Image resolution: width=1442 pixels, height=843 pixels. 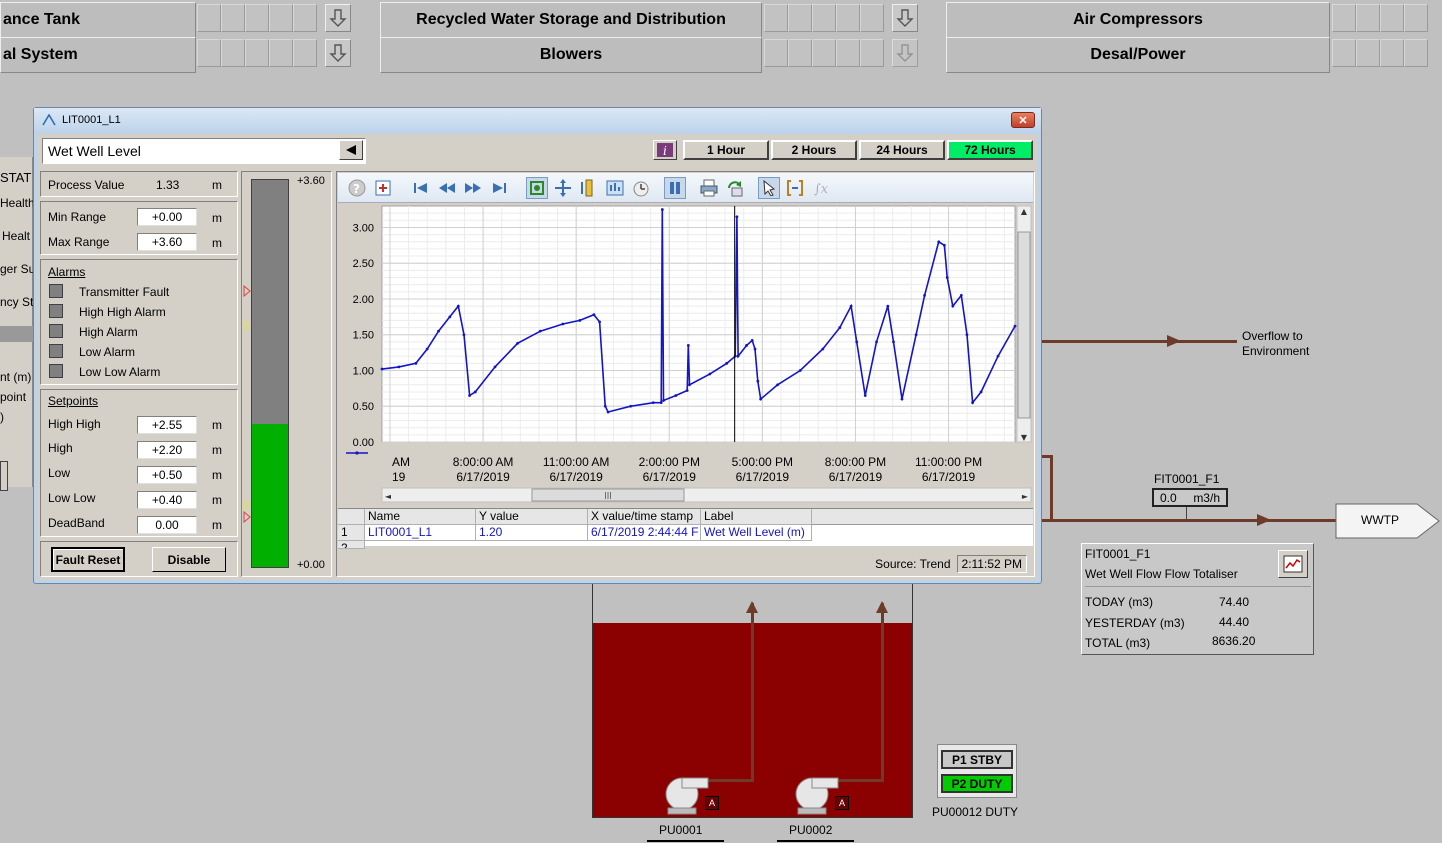 What do you see at coordinates (76, 523) in the screenshot?
I see `setpoint-label: DeadBand` at bounding box center [76, 523].